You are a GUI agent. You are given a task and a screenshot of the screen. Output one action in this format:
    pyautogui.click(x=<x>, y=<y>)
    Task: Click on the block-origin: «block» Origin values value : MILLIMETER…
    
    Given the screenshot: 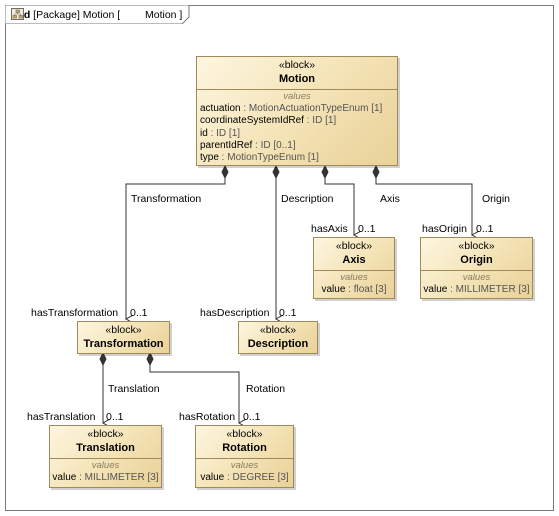 What is the action you would take?
    pyautogui.click(x=476, y=268)
    